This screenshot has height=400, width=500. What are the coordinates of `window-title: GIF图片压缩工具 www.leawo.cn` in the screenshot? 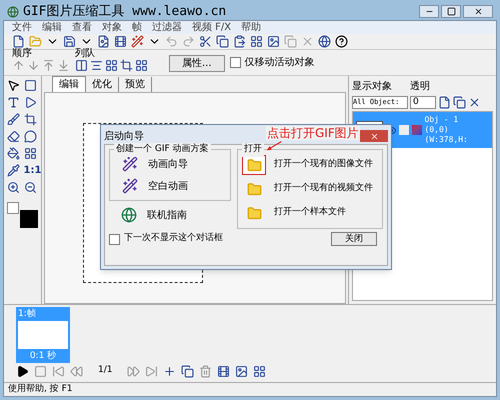 It's located at (124, 11).